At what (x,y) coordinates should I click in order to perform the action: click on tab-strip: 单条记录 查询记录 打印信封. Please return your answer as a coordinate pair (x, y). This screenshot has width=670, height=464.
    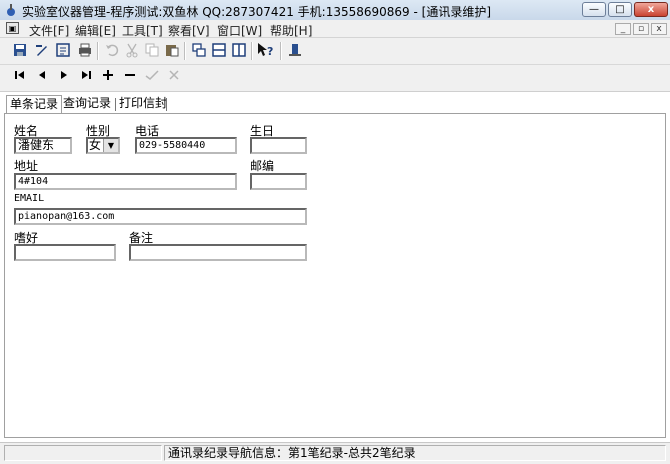
    Looking at the image, I should click on (335, 104).